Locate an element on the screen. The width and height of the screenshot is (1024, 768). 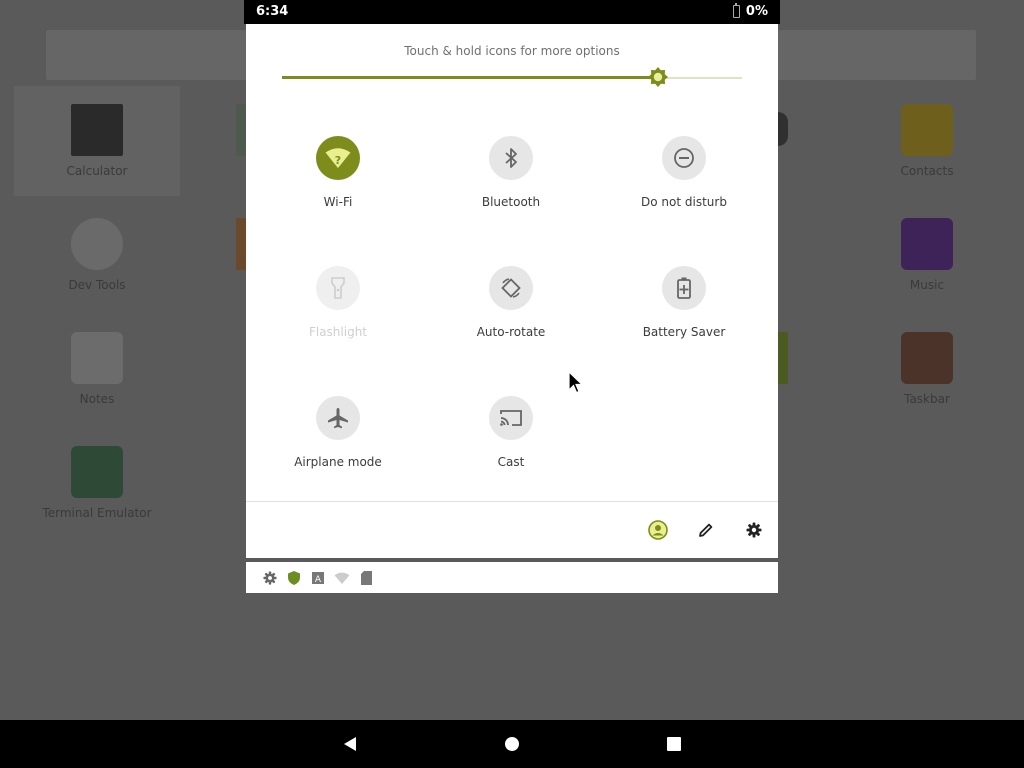
app-calculator: Calculator is located at coordinates (97, 141).